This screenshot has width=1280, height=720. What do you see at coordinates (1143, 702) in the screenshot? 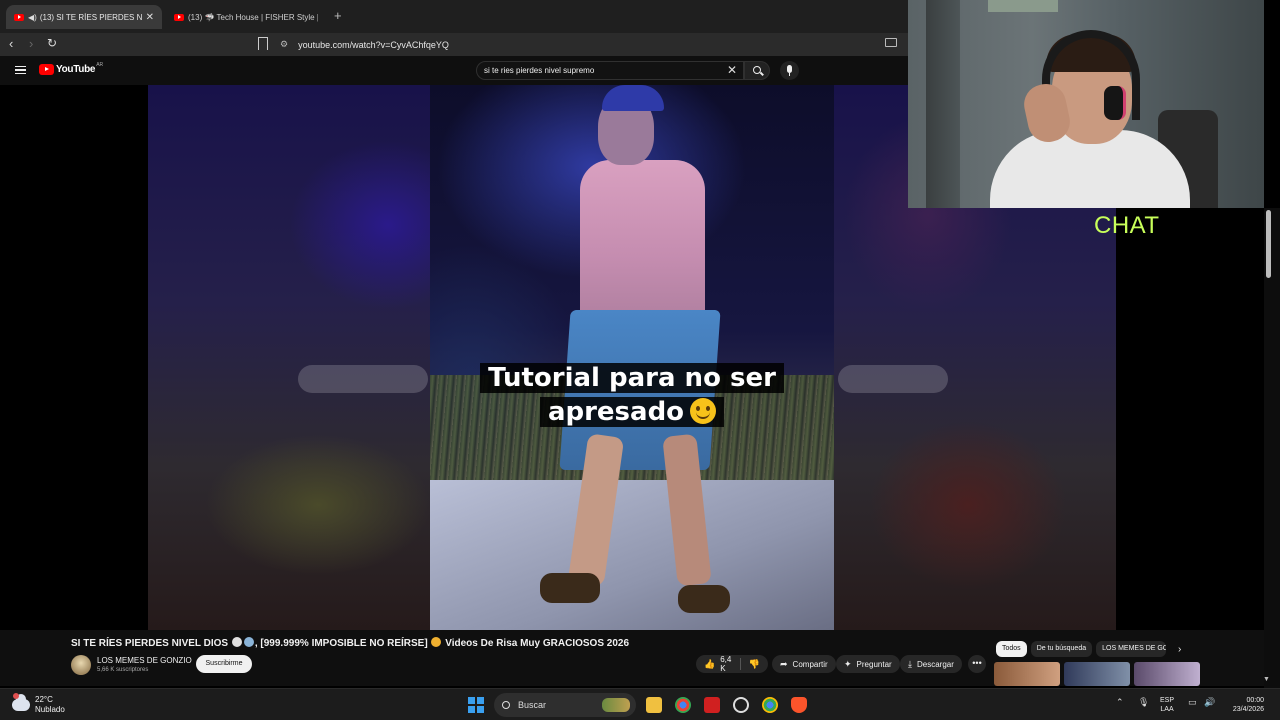
I see `microphone-icon: 🎙` at bounding box center [1143, 702].